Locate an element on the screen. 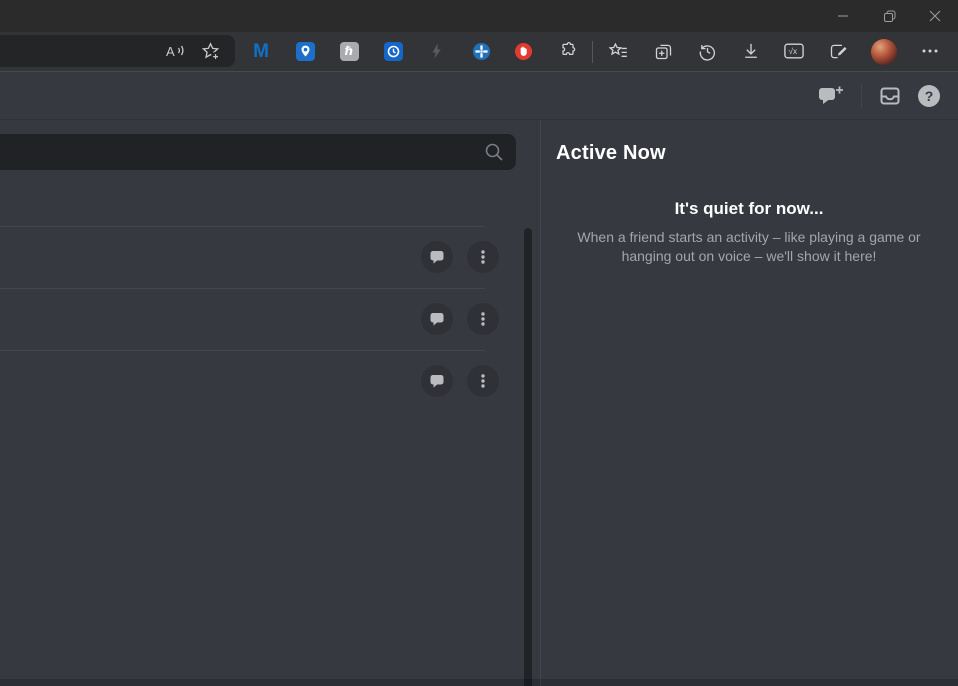 The height and width of the screenshot is (686, 958). avatar-image is located at coordinates (884, 52).